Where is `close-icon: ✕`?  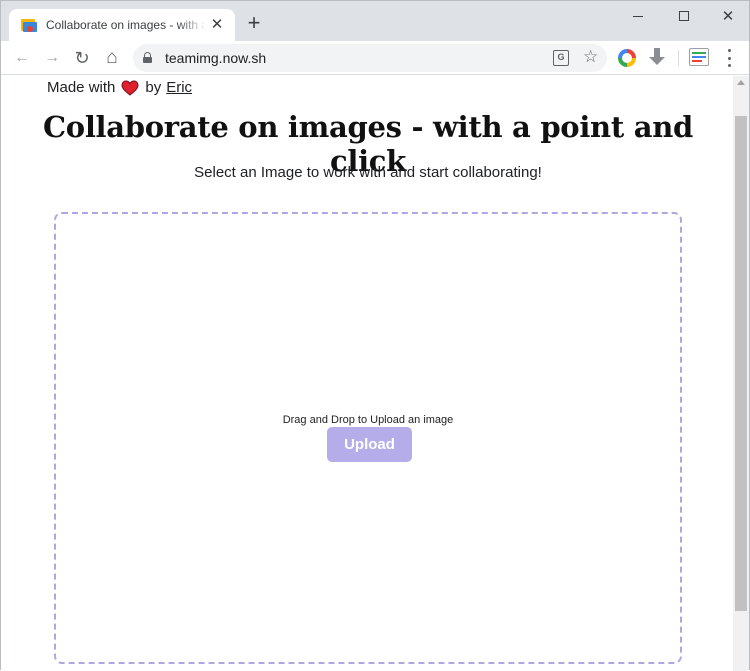 close-icon: ✕ is located at coordinates (728, 16).